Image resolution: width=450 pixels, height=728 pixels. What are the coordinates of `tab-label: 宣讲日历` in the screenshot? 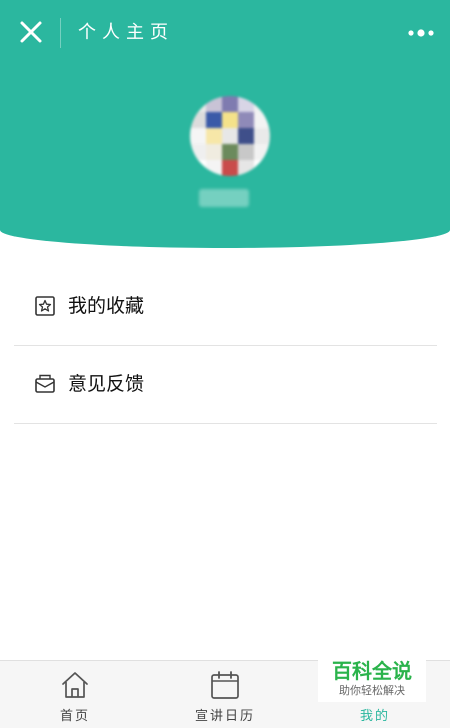 It's located at (224, 716).